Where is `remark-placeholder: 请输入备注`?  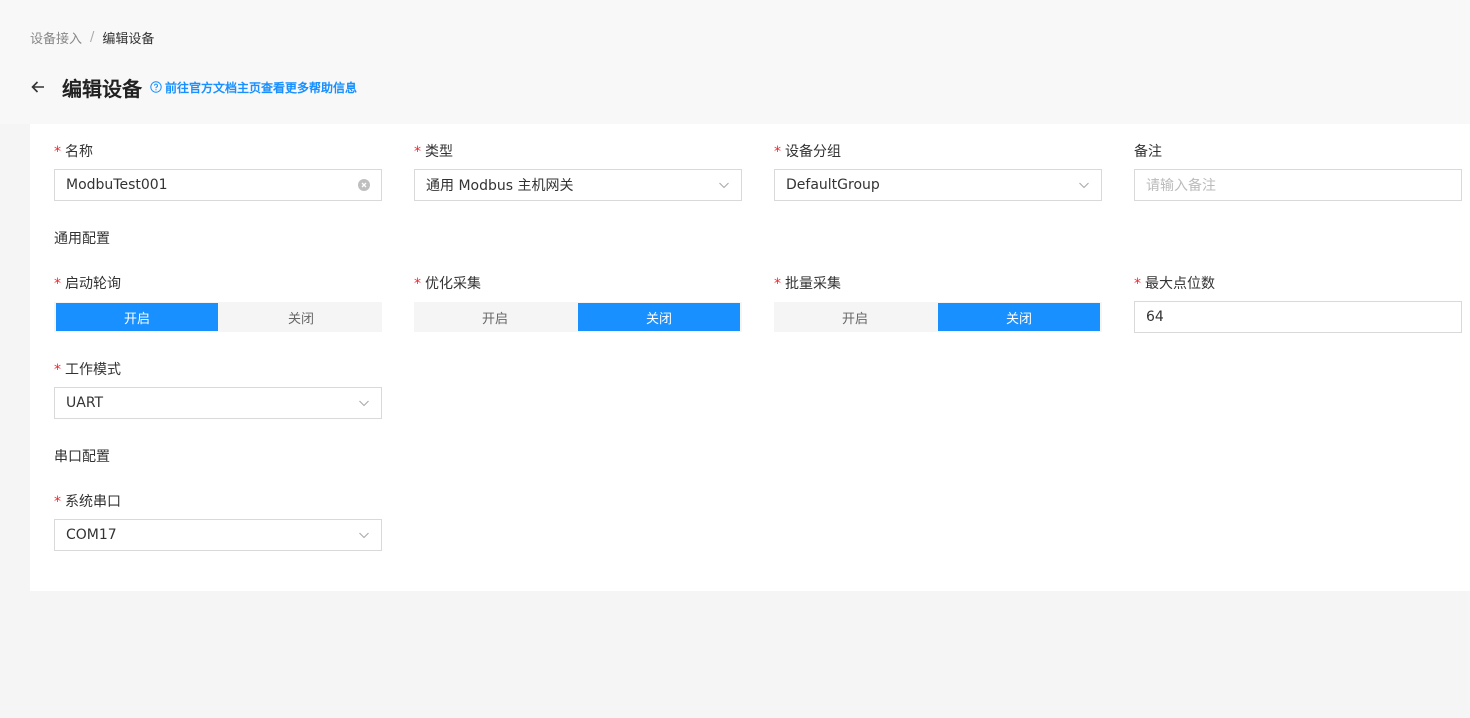
remark-placeholder: 请输入备注 is located at coordinates (1181, 186).